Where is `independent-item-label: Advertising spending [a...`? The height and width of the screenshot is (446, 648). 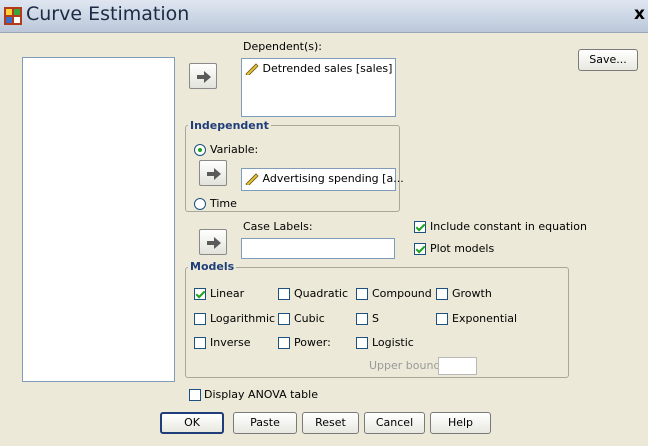 independent-item-label: Advertising spending [a... is located at coordinates (333, 178).